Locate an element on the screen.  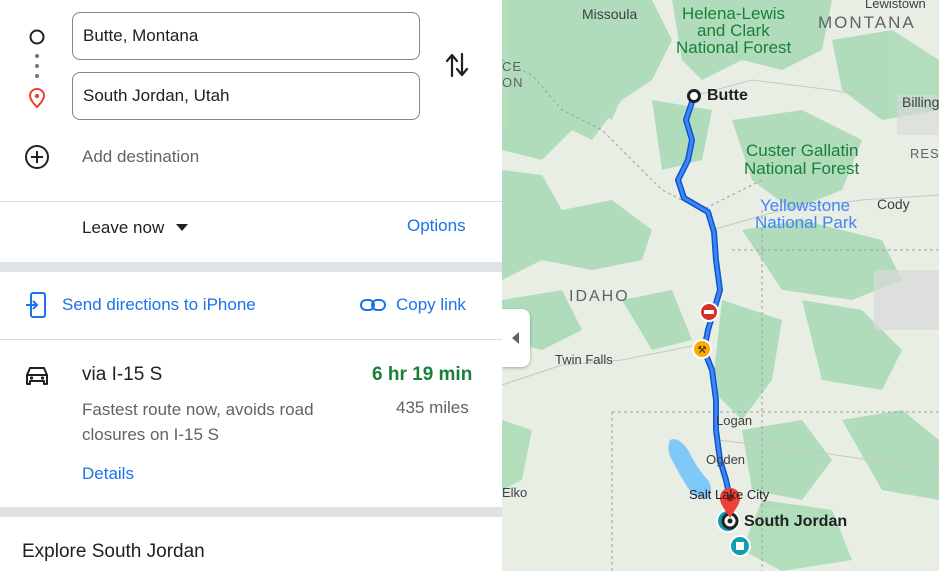
leave-now-label: Leave now is located at coordinates (123, 227).